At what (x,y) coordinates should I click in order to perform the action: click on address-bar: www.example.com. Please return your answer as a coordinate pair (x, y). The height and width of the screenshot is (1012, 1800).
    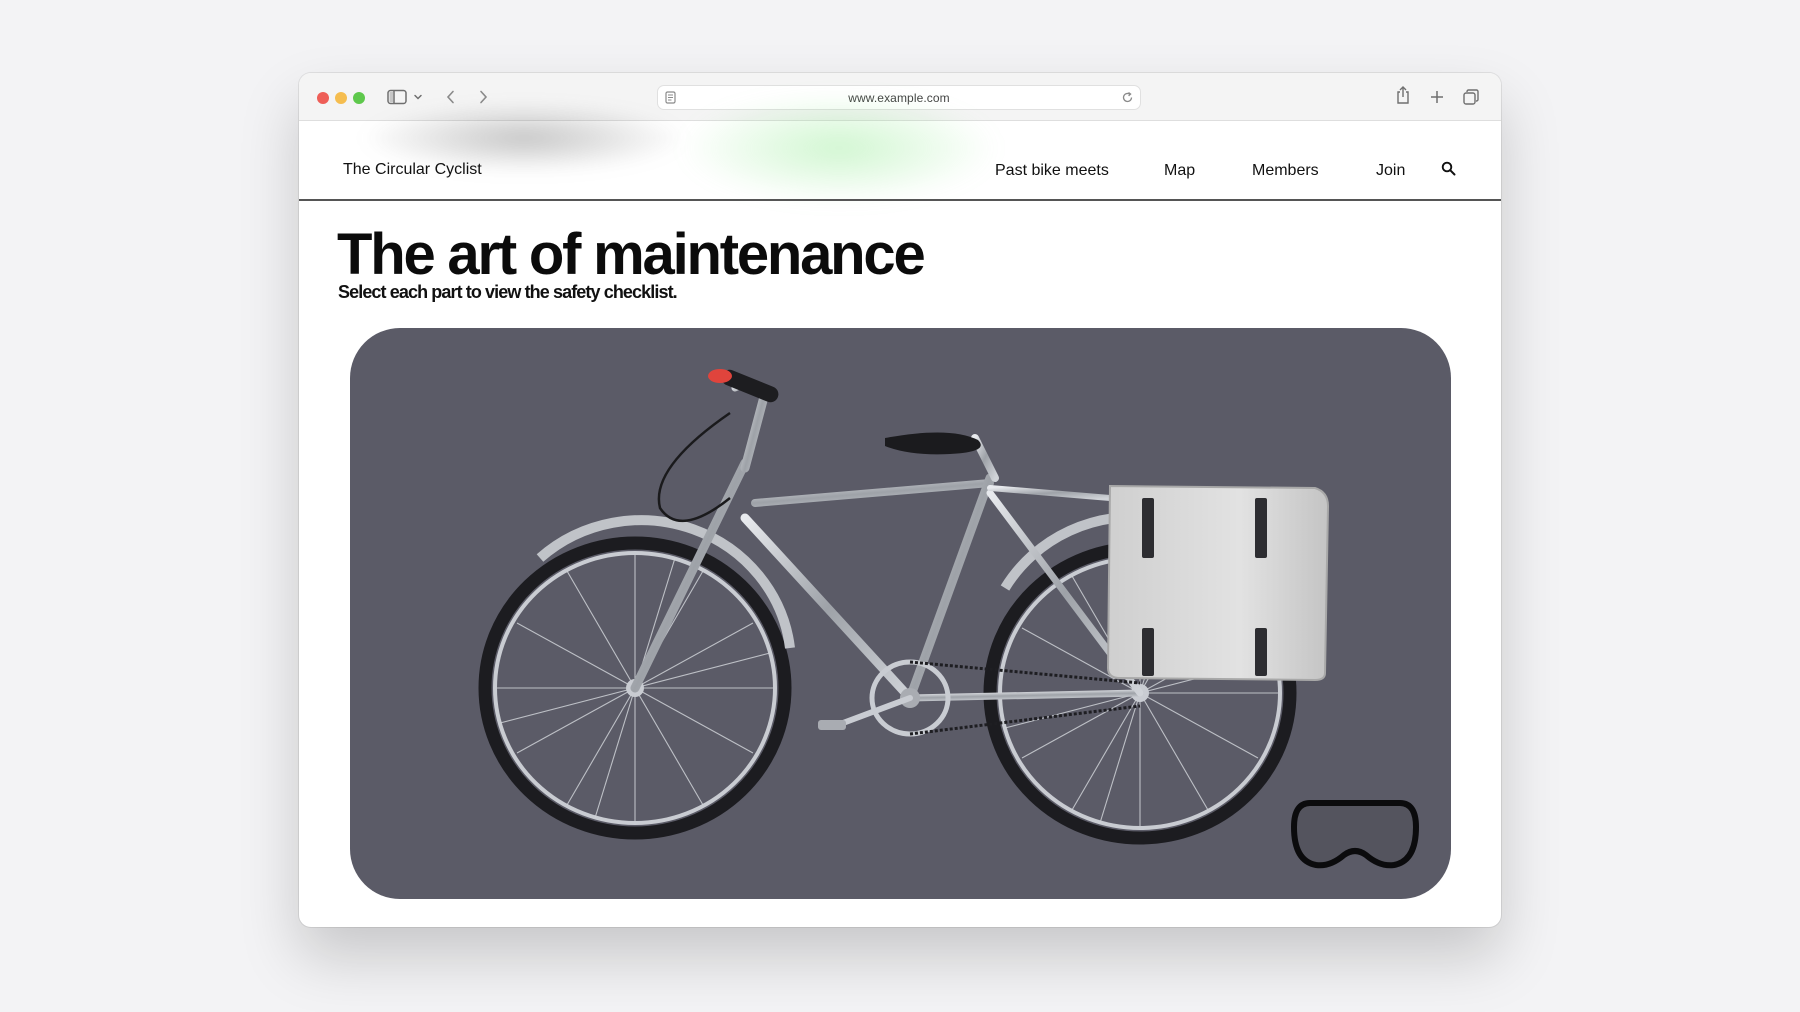
    Looking at the image, I should click on (899, 97).